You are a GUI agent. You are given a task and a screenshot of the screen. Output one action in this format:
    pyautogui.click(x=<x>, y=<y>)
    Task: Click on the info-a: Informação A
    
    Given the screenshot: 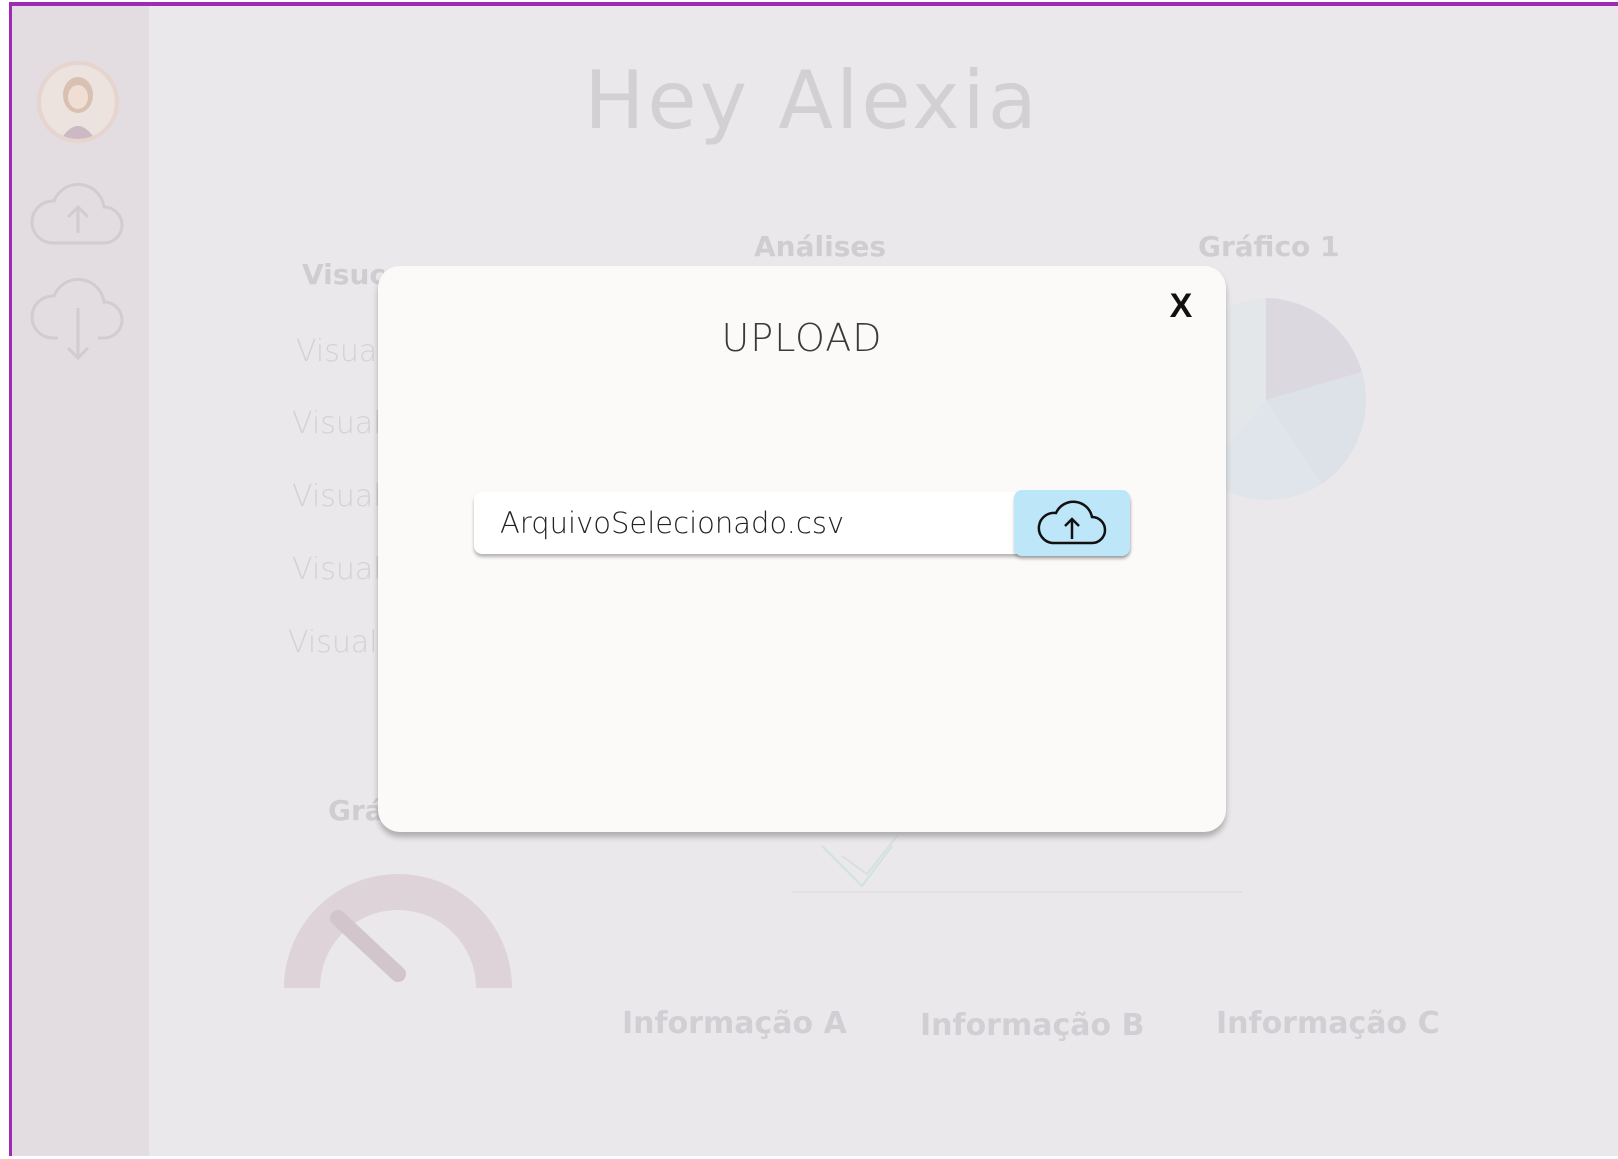 What is the action you would take?
    pyautogui.click(x=734, y=1023)
    